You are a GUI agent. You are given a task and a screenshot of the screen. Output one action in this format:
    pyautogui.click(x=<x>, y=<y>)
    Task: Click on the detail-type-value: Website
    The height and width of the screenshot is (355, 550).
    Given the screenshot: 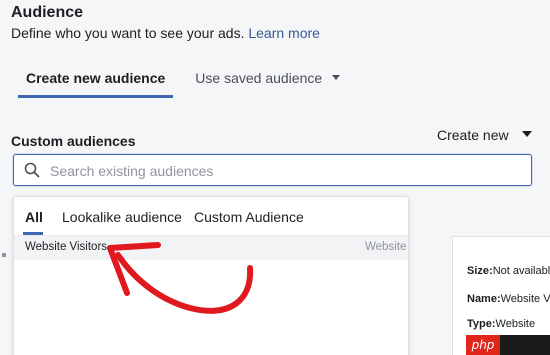 What is the action you would take?
    pyautogui.click(x=515, y=324)
    